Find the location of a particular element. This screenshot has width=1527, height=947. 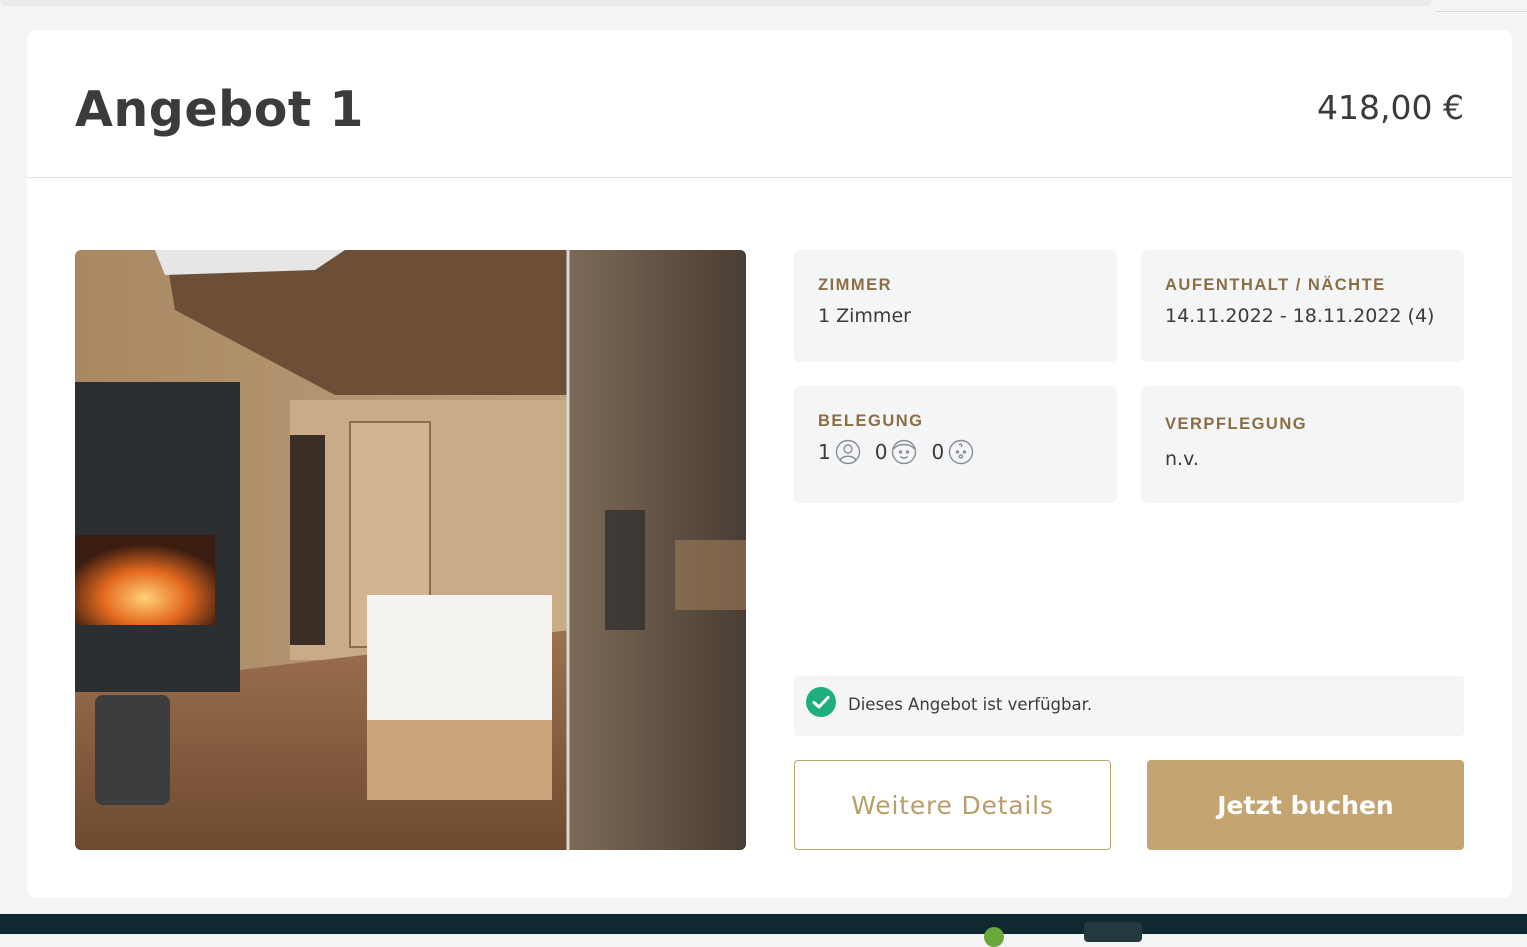

stay-label: AUFENTHALT / NÄCHTE is located at coordinates (1275, 285).